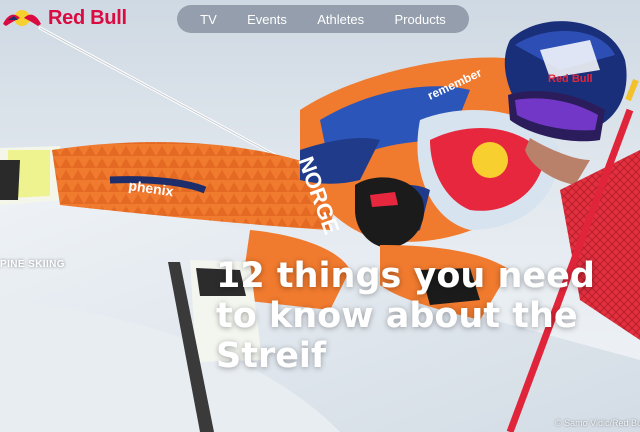 The height and width of the screenshot is (432, 640). What do you see at coordinates (570, 79) in the screenshot?
I see `svg-text: Red Bull` at bounding box center [570, 79].